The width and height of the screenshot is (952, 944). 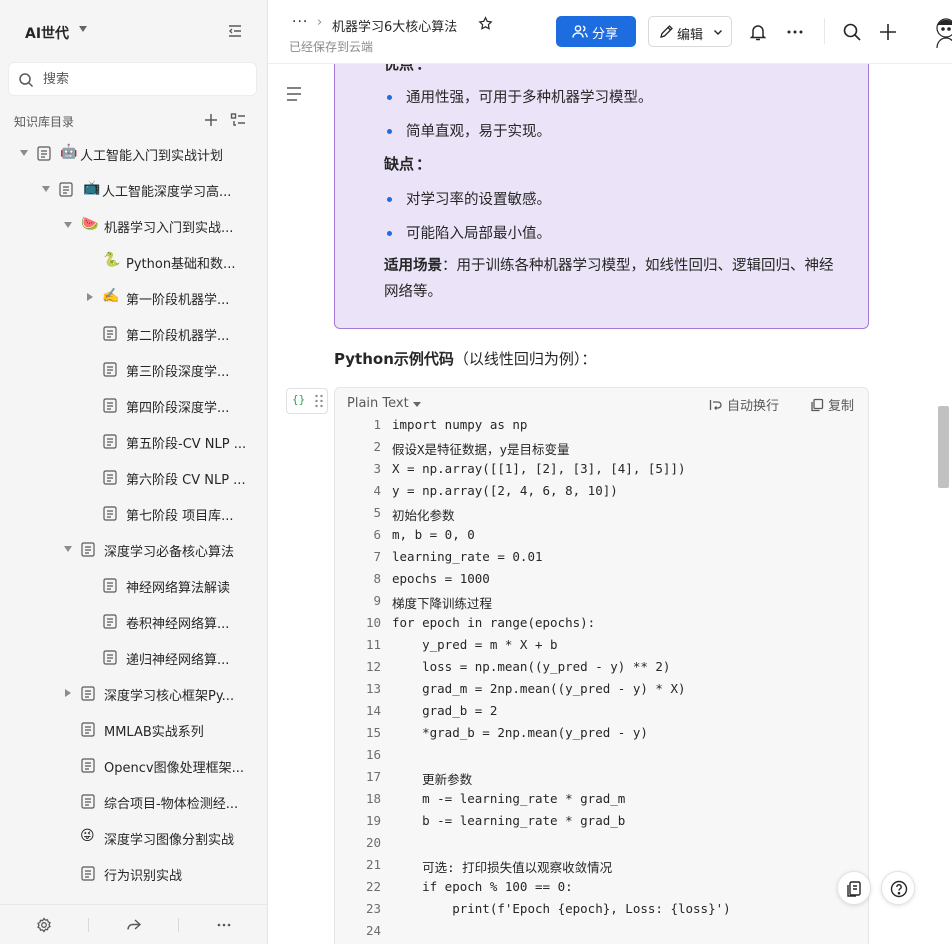 What do you see at coordinates (520, 732) in the screenshot?
I see `code-text: *grad_b = 2np.mean(y_pred - y)` at bounding box center [520, 732].